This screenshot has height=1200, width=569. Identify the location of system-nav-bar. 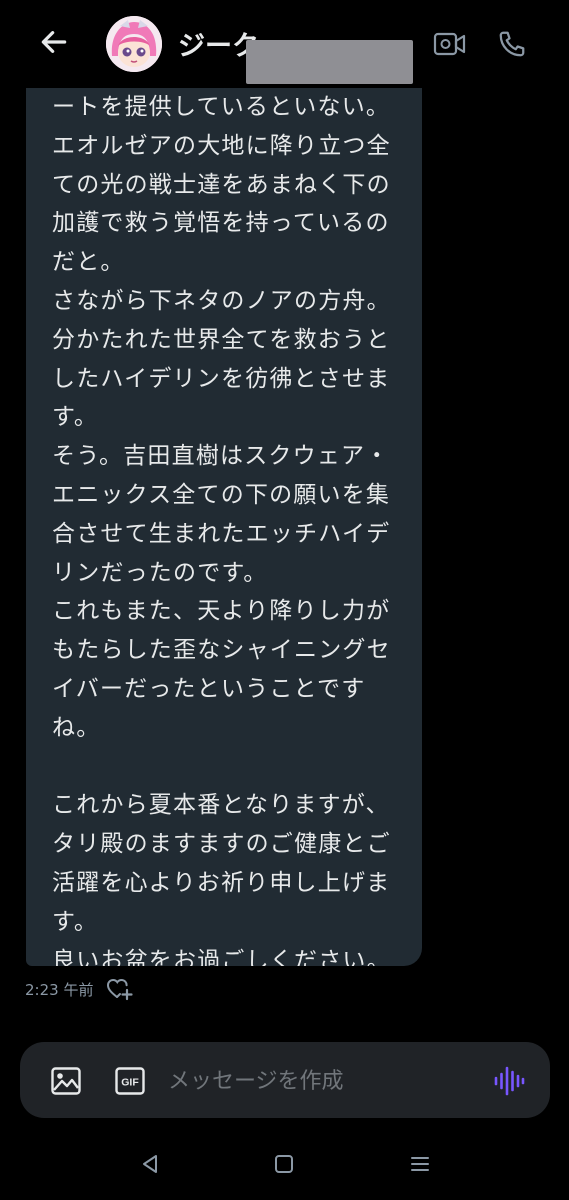
(284, 1164).